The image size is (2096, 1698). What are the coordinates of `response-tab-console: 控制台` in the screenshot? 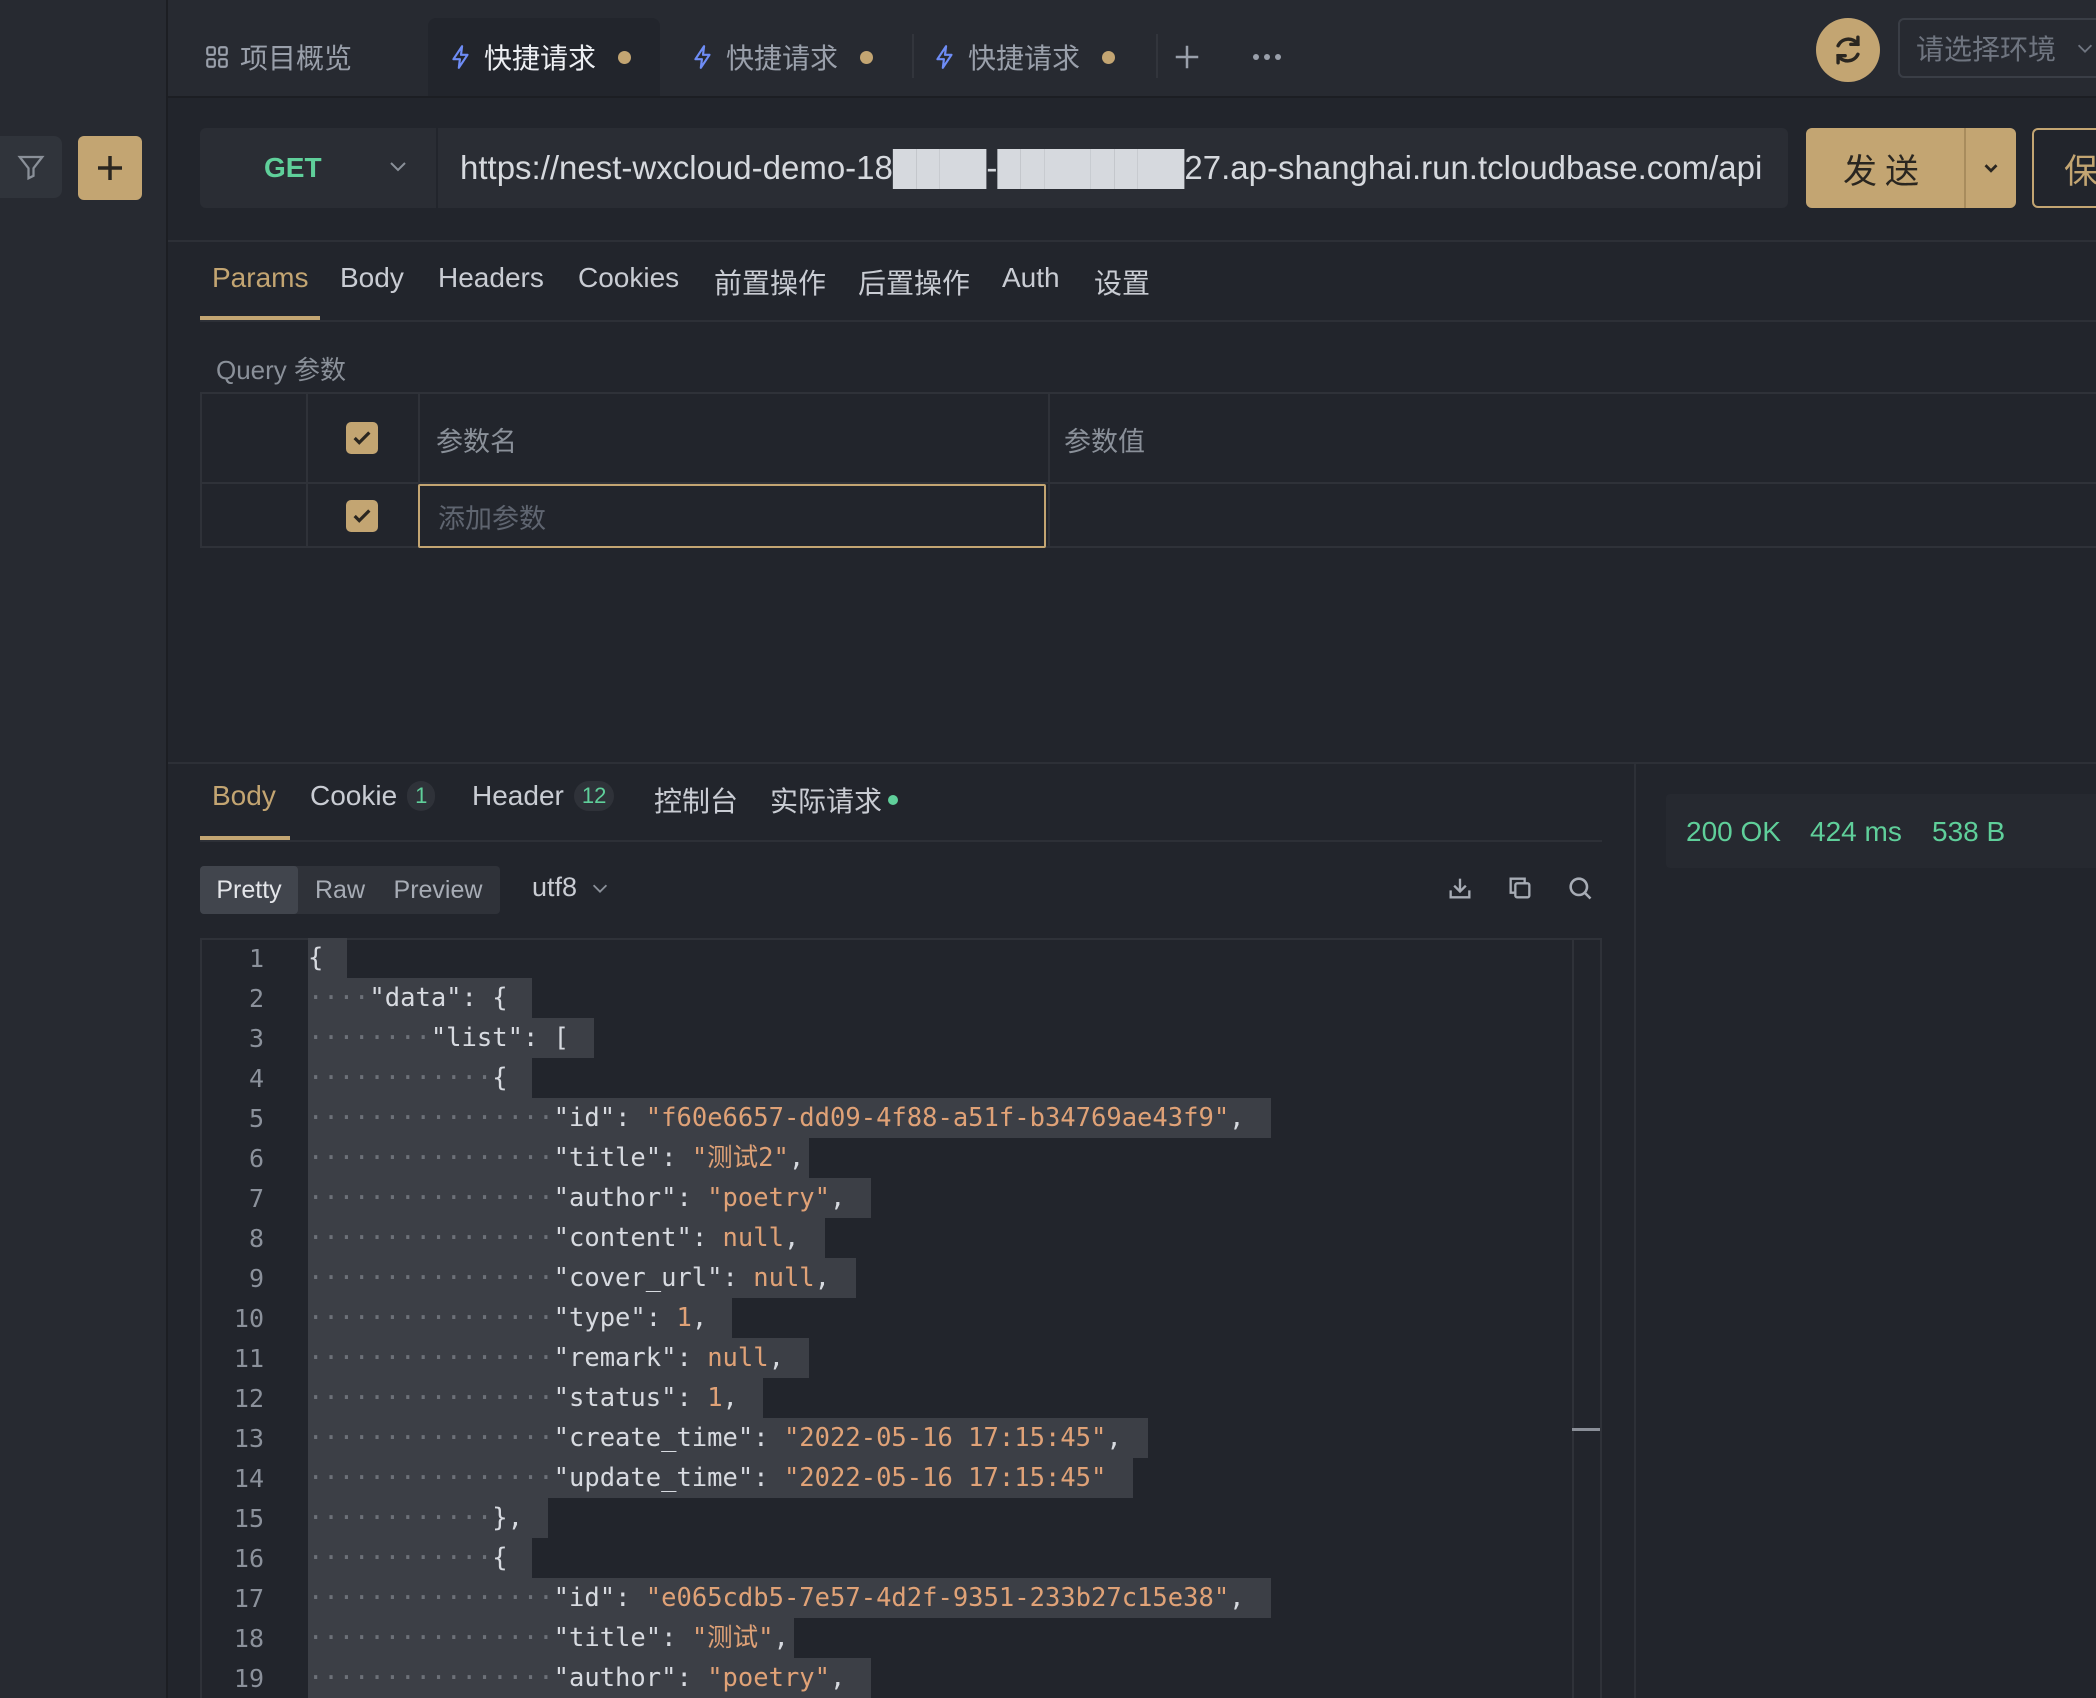 It's located at (696, 800).